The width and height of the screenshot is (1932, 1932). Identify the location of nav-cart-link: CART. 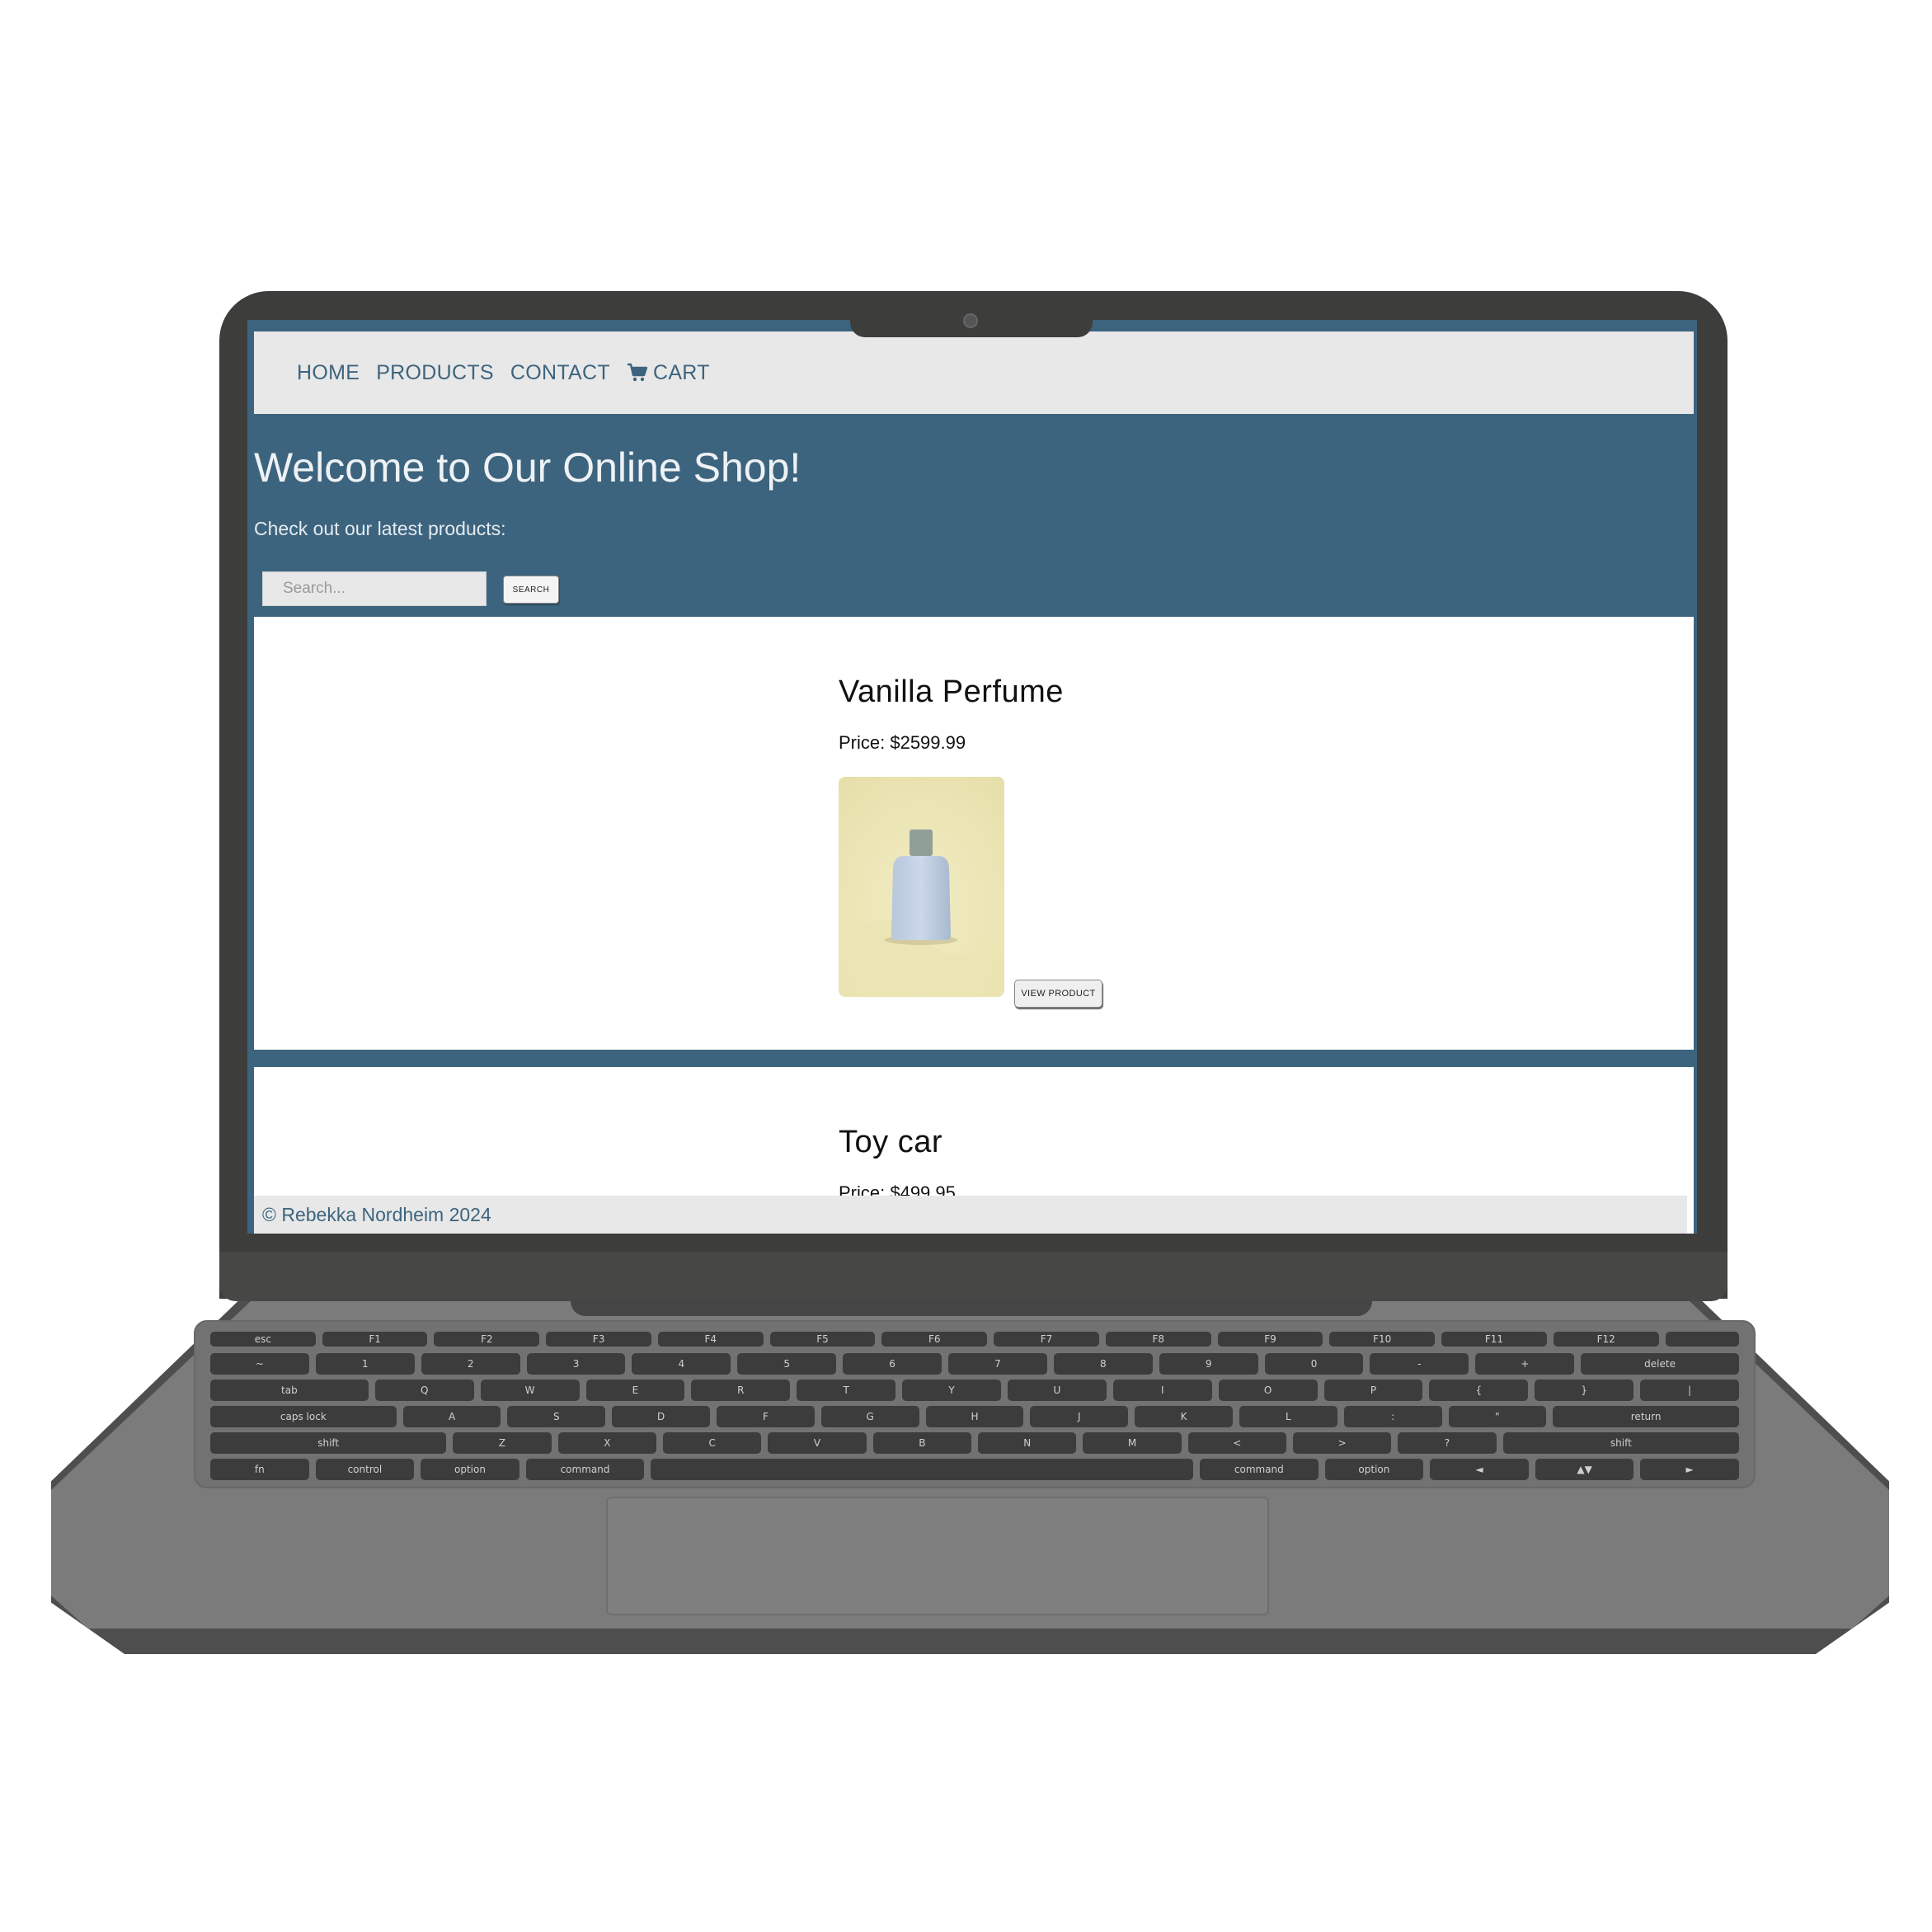
(668, 373).